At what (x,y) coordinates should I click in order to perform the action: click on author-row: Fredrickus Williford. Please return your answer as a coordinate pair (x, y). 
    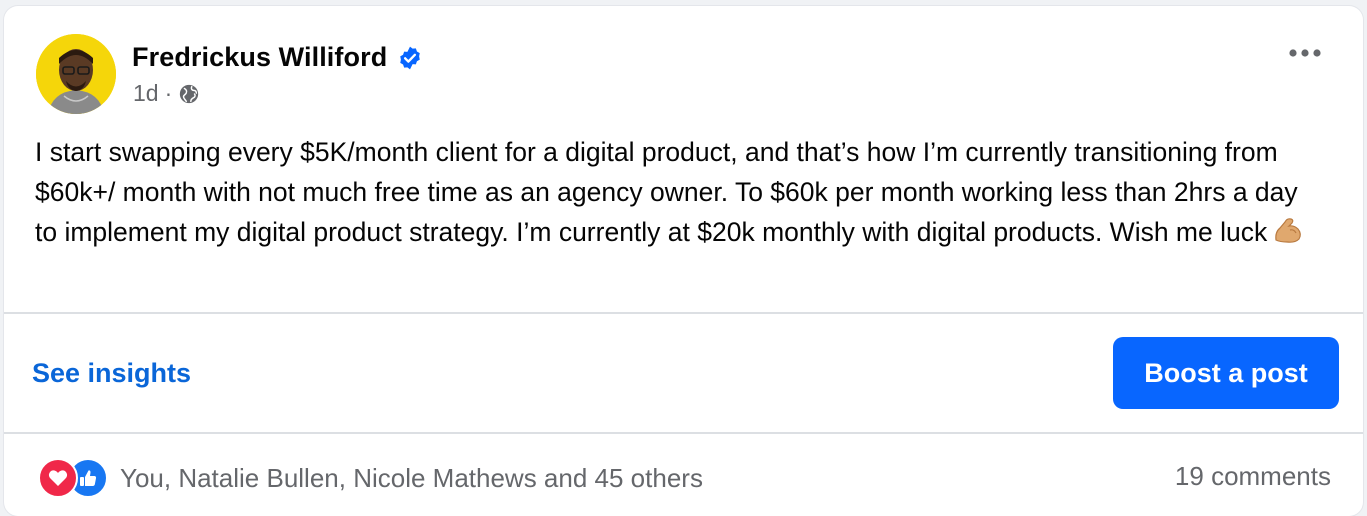
    Looking at the image, I should click on (277, 57).